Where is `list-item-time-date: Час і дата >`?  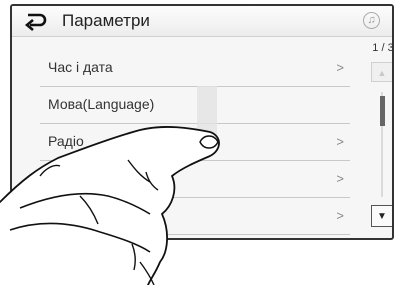 list-item-time-date: Час і дата > is located at coordinates (195, 68).